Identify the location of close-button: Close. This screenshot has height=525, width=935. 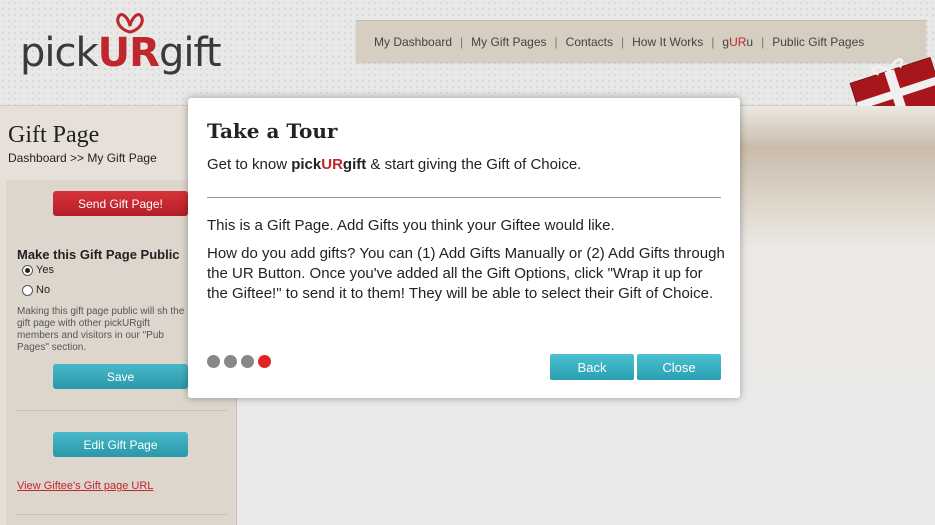
(679, 367).